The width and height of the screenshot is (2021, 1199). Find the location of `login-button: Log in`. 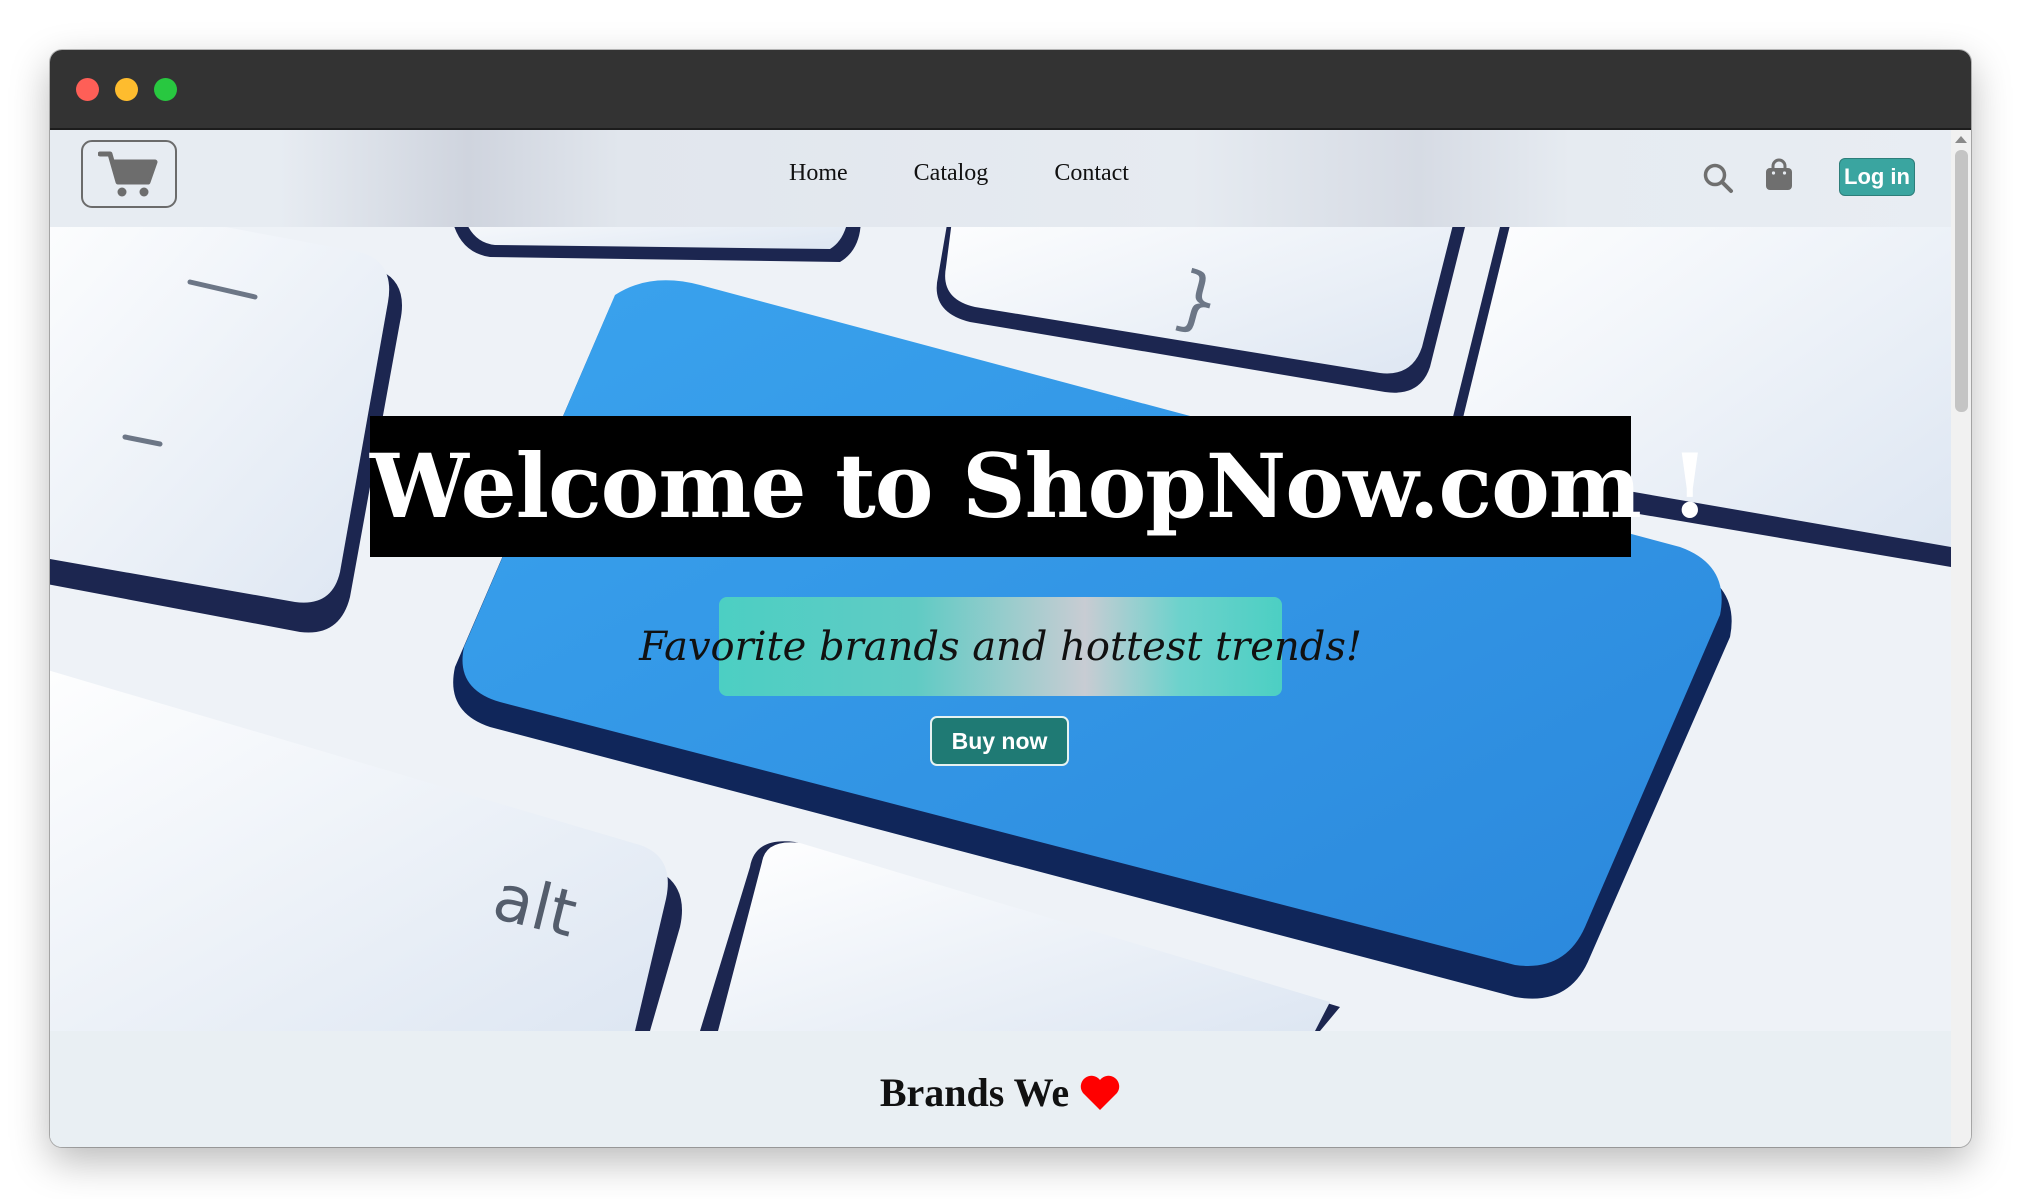

login-button: Log in is located at coordinates (1877, 177).